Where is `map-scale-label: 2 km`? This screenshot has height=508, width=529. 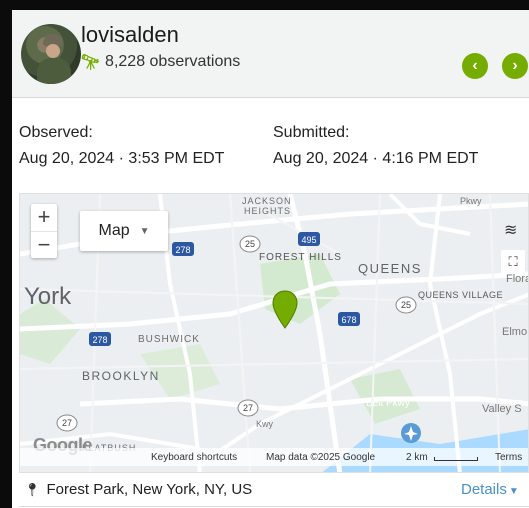
map-scale-label: 2 km is located at coordinates (417, 457).